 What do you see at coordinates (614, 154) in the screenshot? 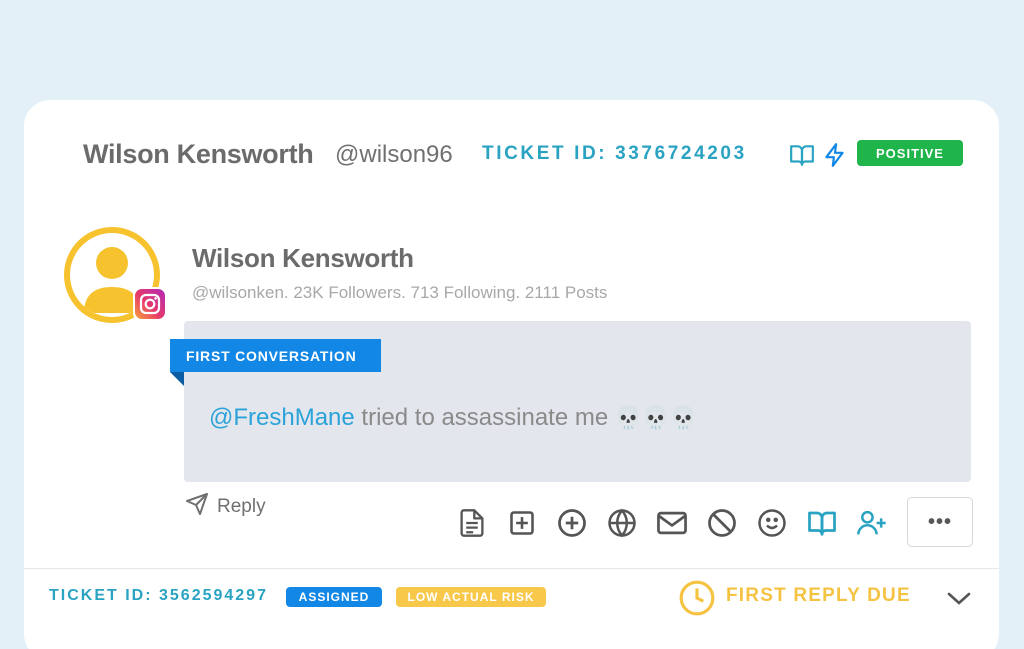
I see `ticket-id: TICKET ID: 3376724203` at bounding box center [614, 154].